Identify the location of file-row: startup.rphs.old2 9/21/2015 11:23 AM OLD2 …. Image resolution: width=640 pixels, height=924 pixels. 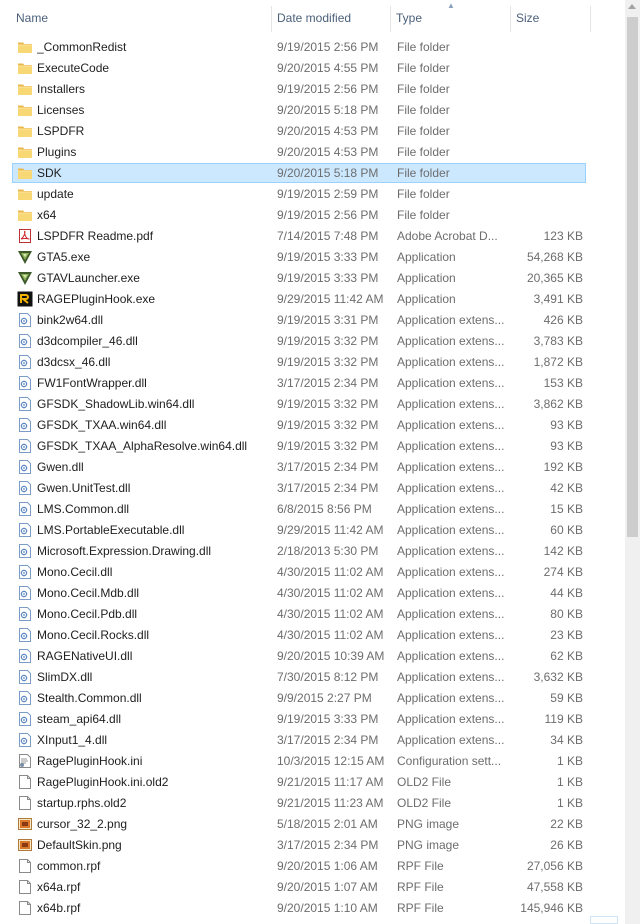
(312, 803).